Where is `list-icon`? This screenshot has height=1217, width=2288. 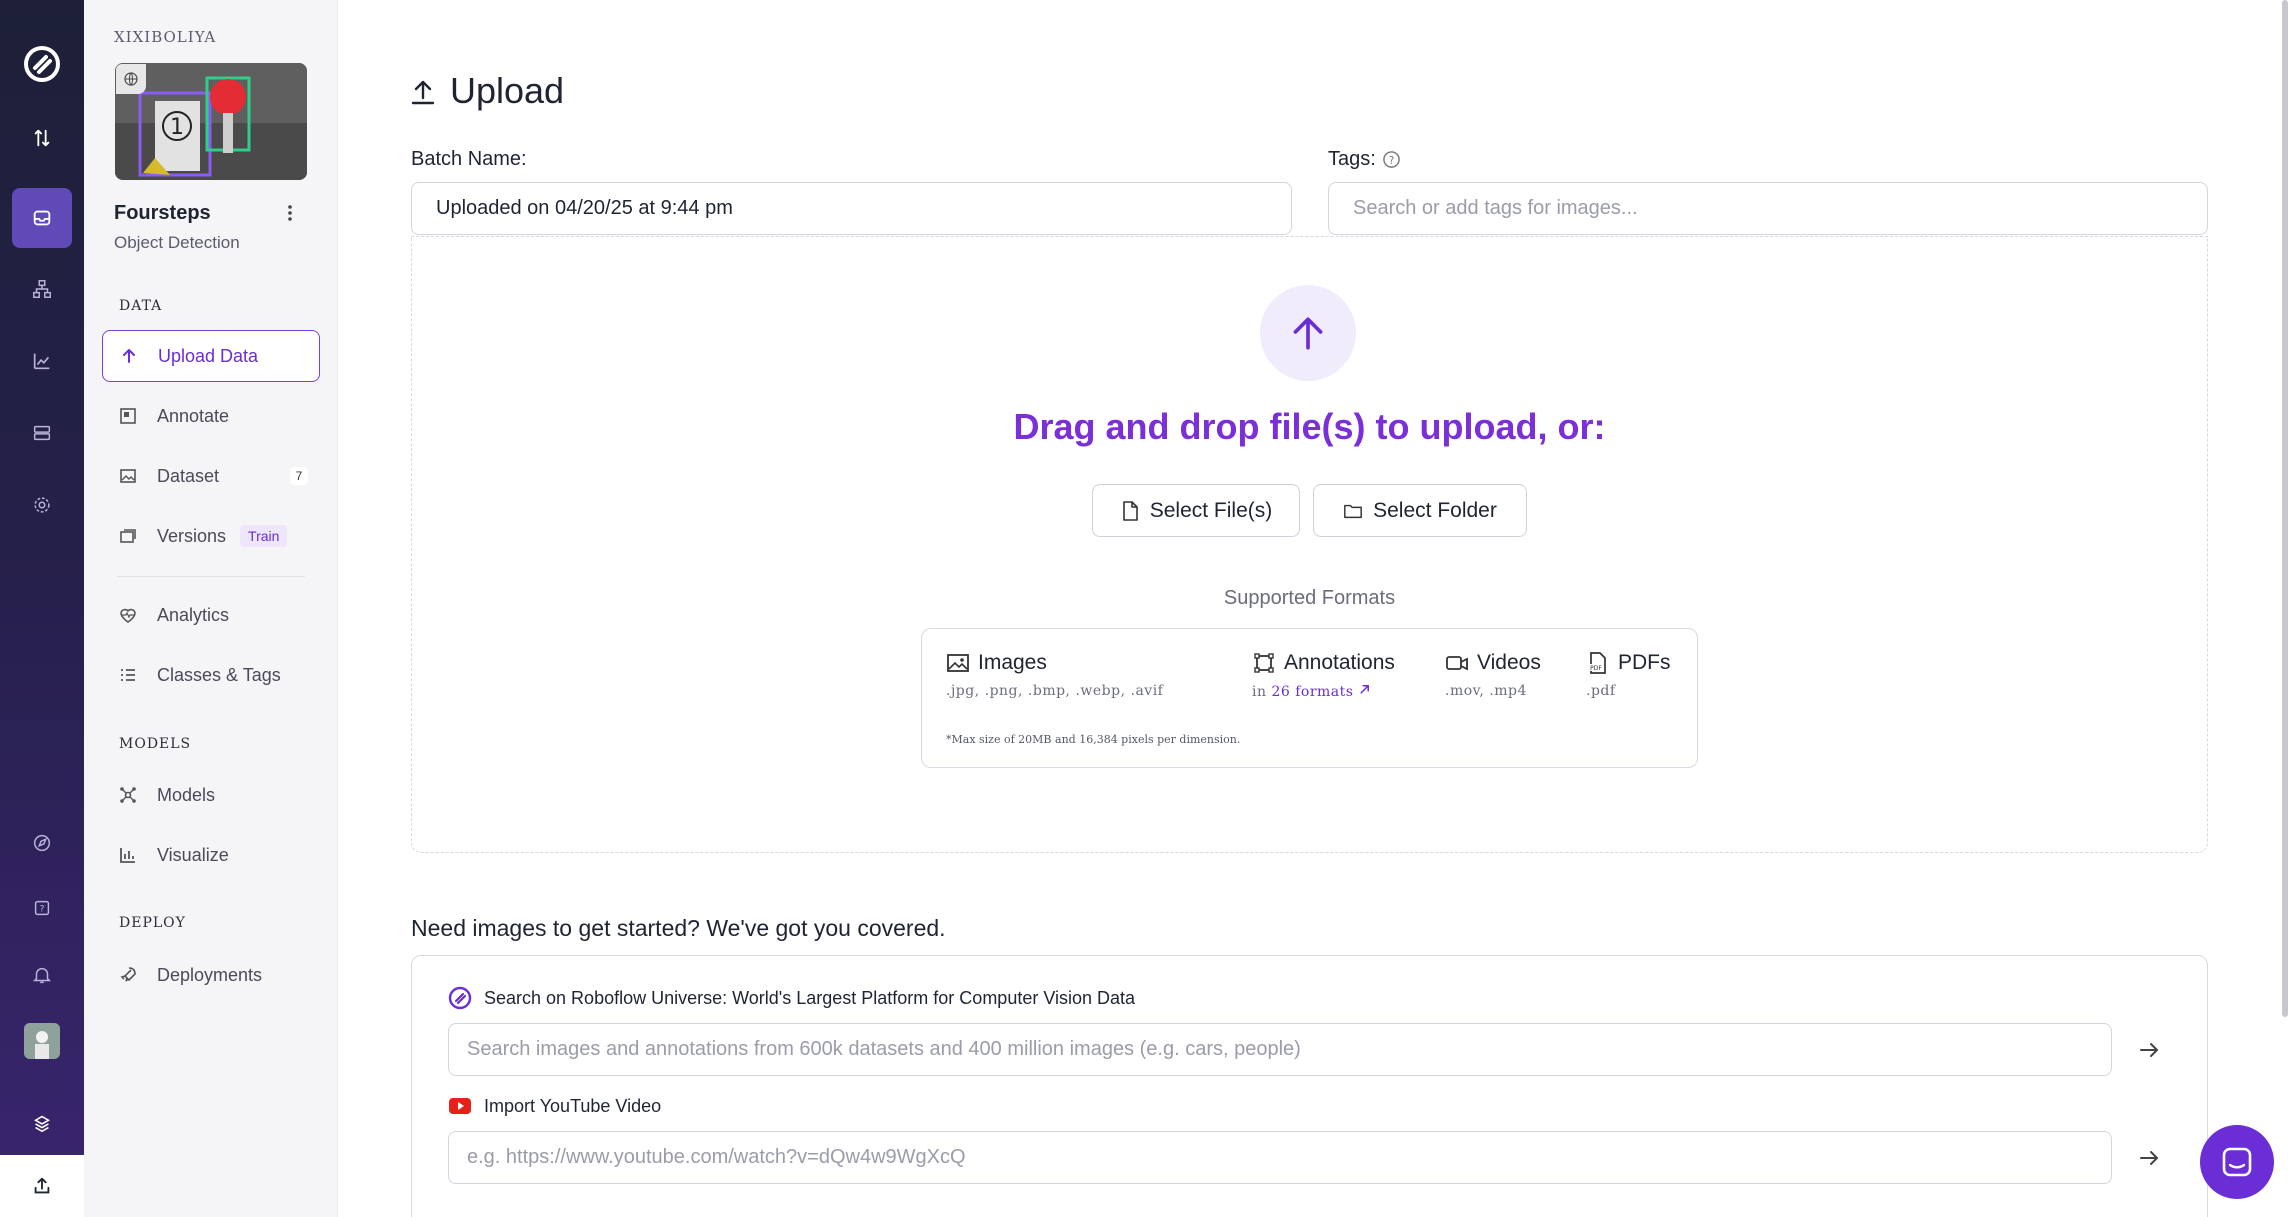
list-icon is located at coordinates (128, 675).